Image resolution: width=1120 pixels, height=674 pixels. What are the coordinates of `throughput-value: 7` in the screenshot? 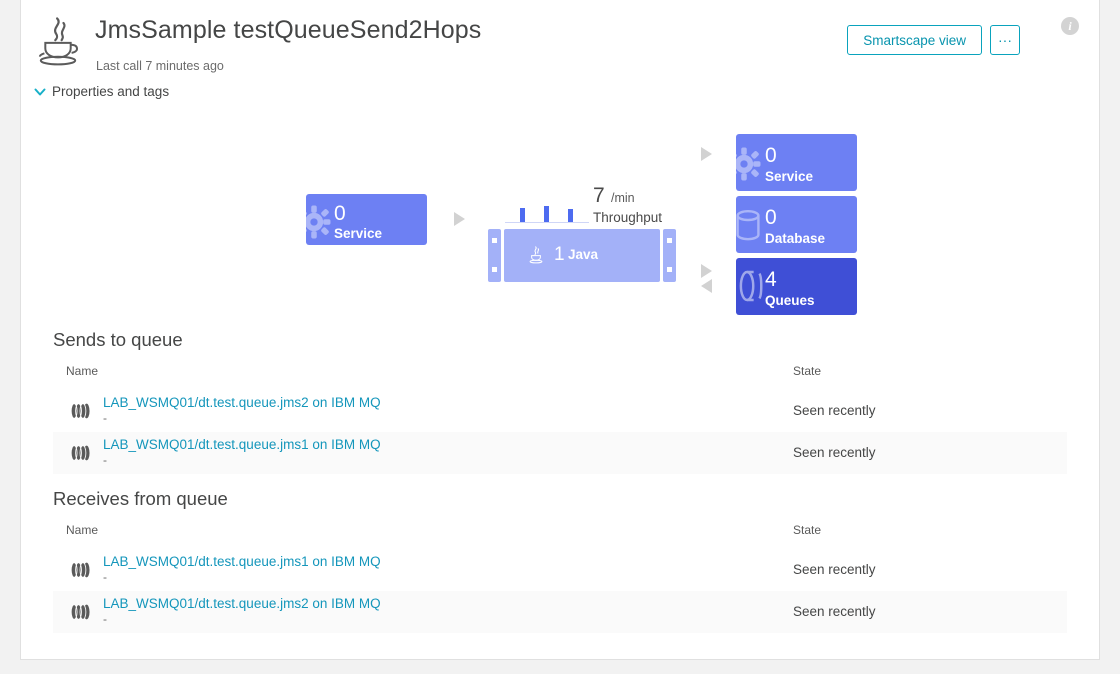 It's located at (599, 195).